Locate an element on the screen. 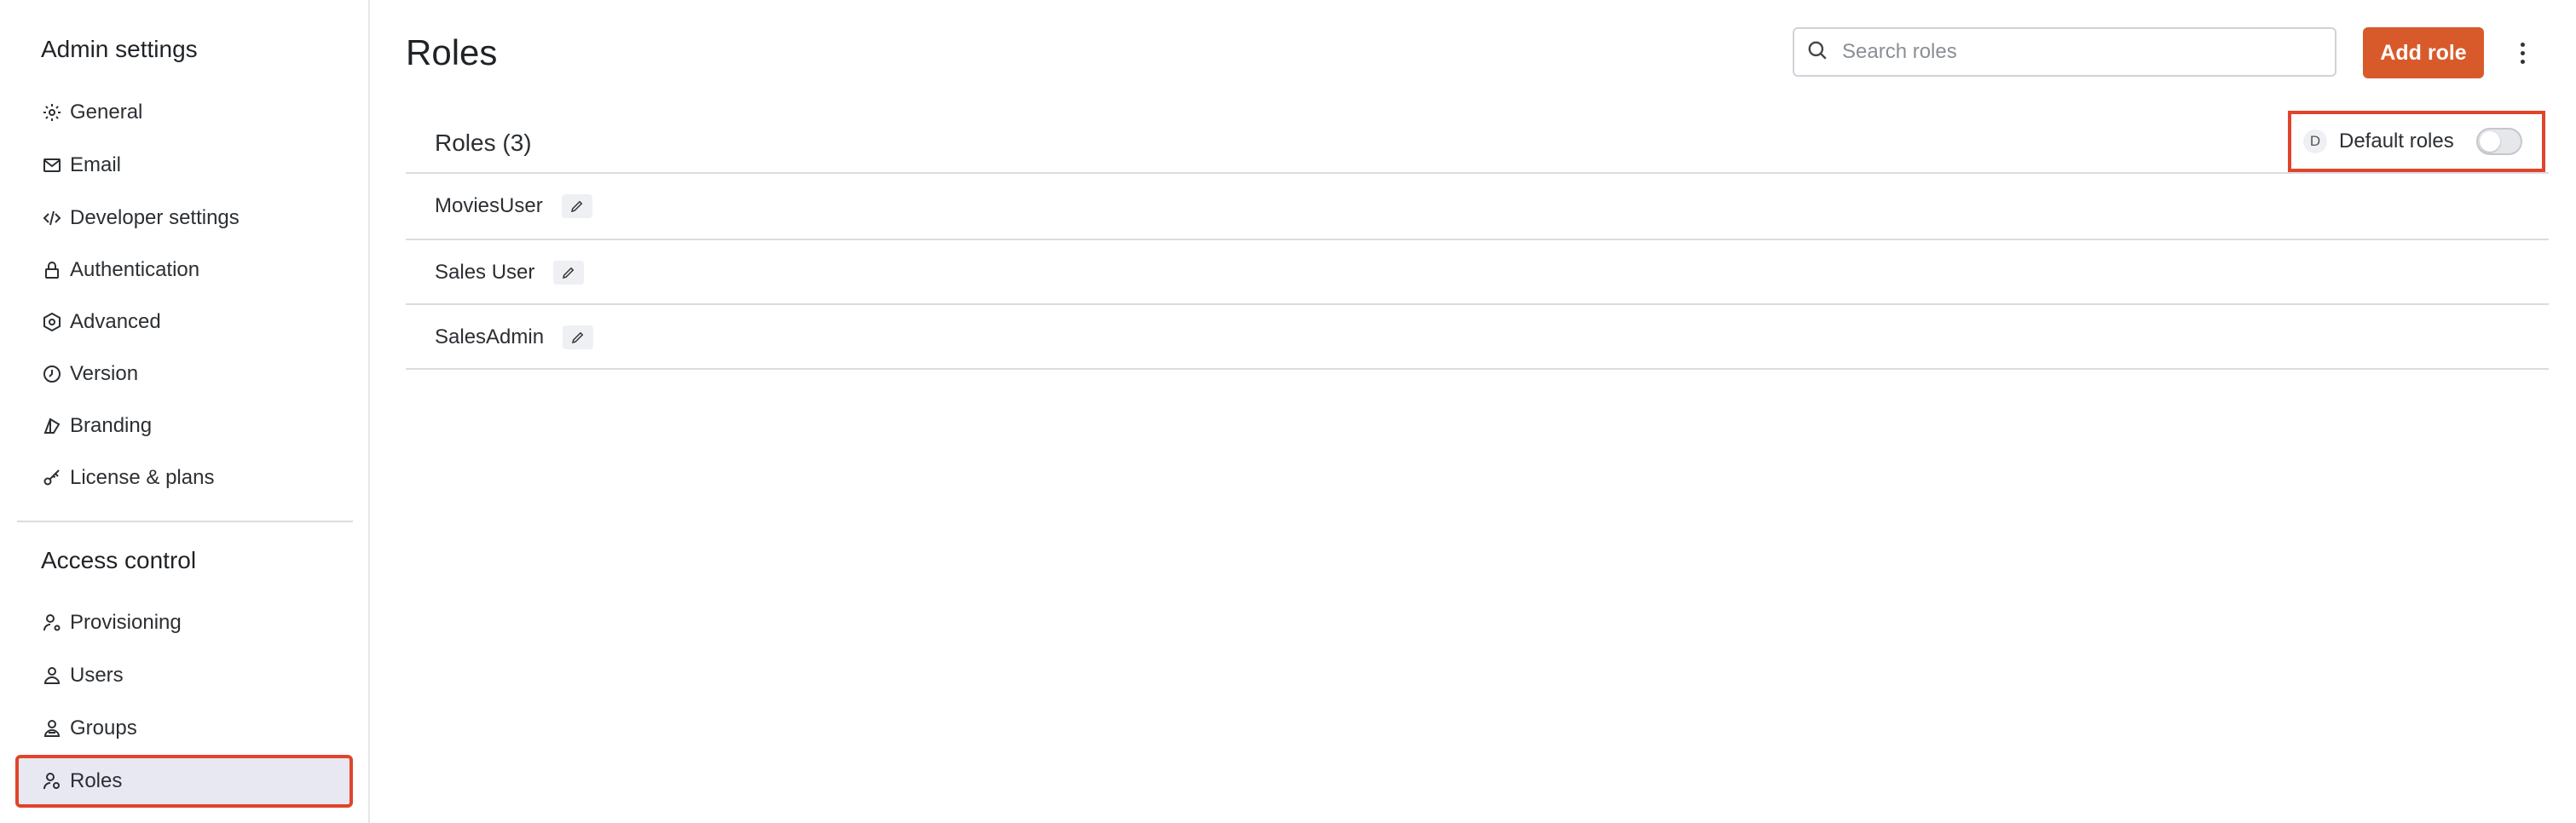 Image resolution: width=2576 pixels, height=823 pixels. search-input is located at coordinates (2080, 52).